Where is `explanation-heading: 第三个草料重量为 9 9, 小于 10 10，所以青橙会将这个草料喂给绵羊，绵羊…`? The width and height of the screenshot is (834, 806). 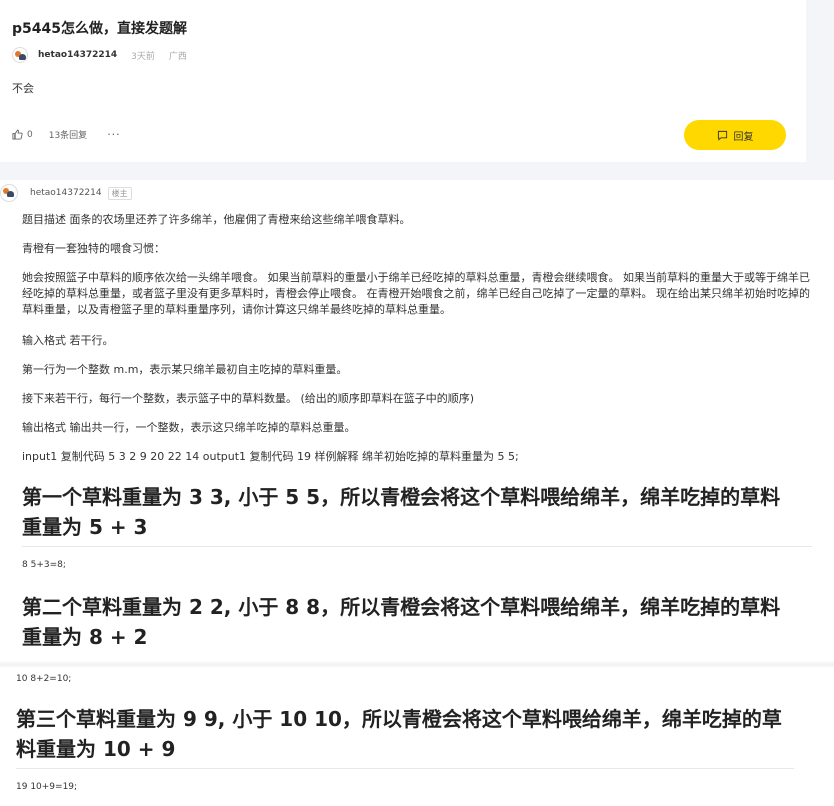
explanation-heading: 第三个草料重量为 9 9, 小于 10 10，所以青橙会将这个草料喂给绵羊，绵羊… is located at coordinates (399, 734).